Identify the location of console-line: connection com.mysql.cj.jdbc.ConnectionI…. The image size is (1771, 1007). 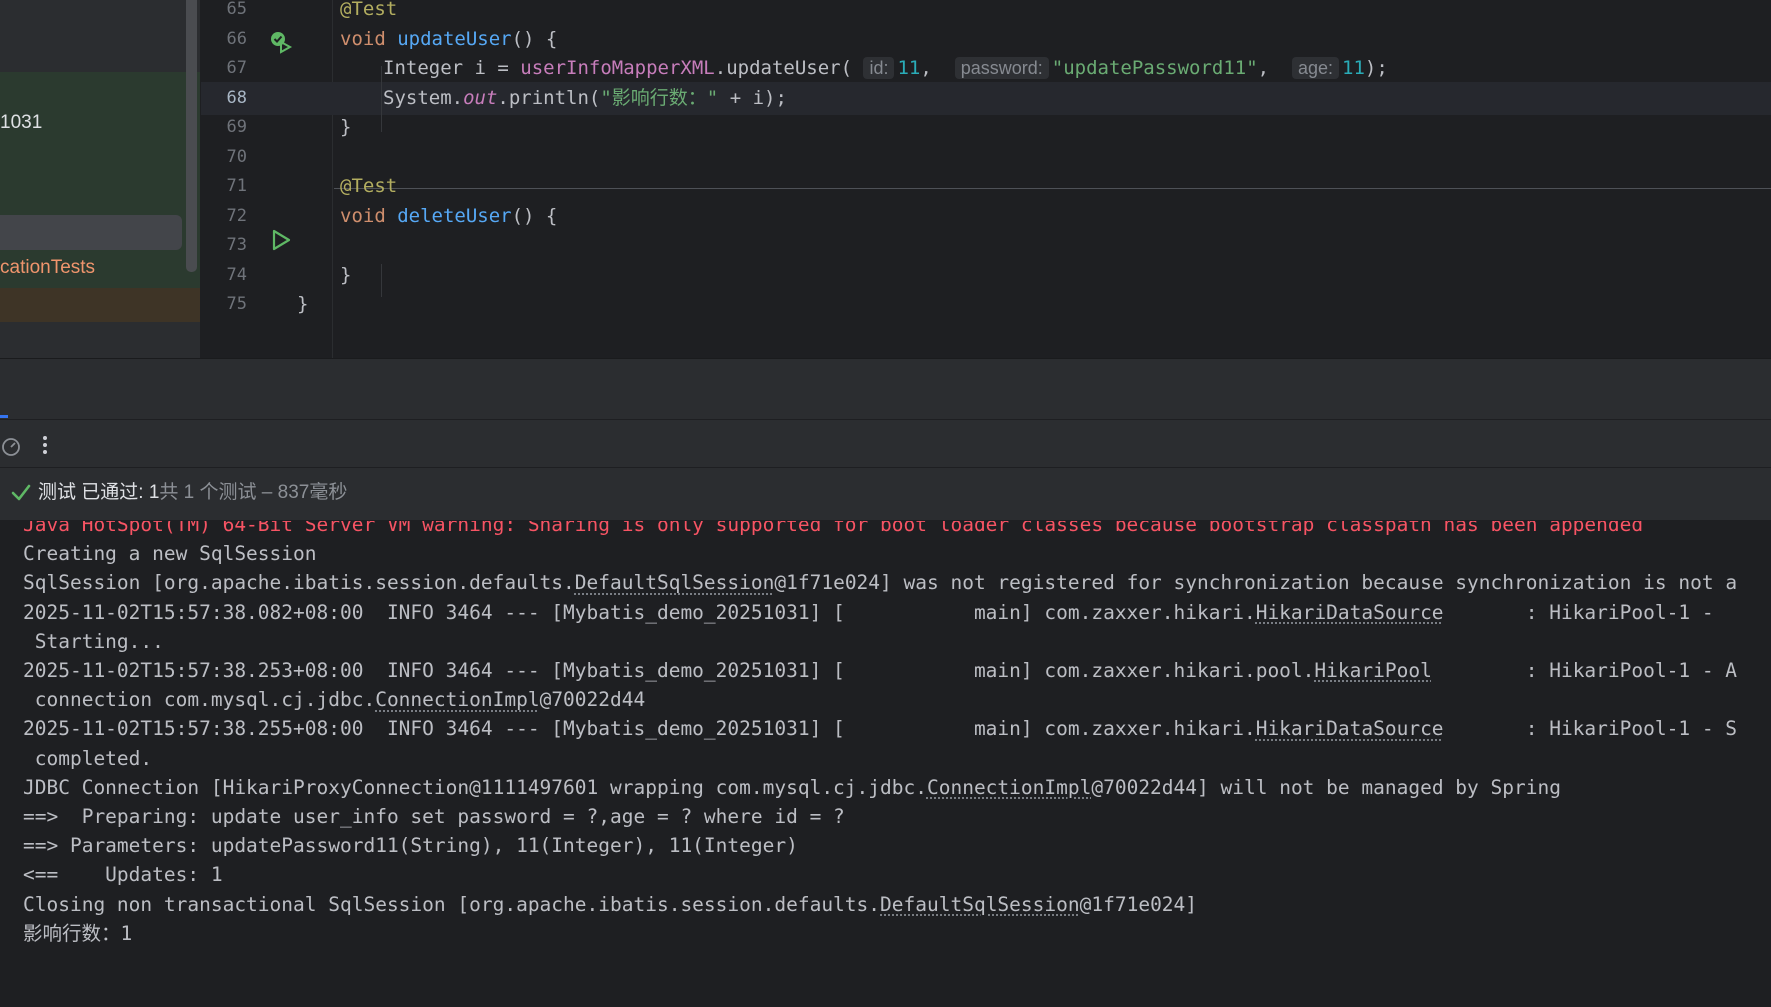
(334, 699).